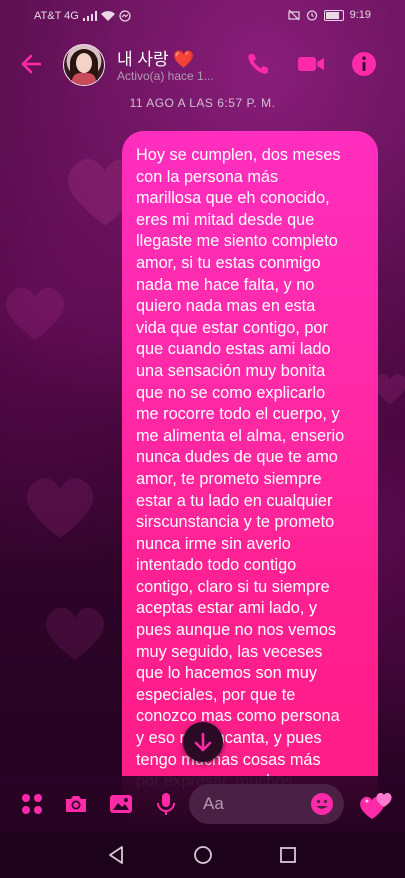 The height and width of the screenshot is (878, 405). What do you see at coordinates (293, 15) in the screenshot?
I see `mute-notifications-icon` at bounding box center [293, 15].